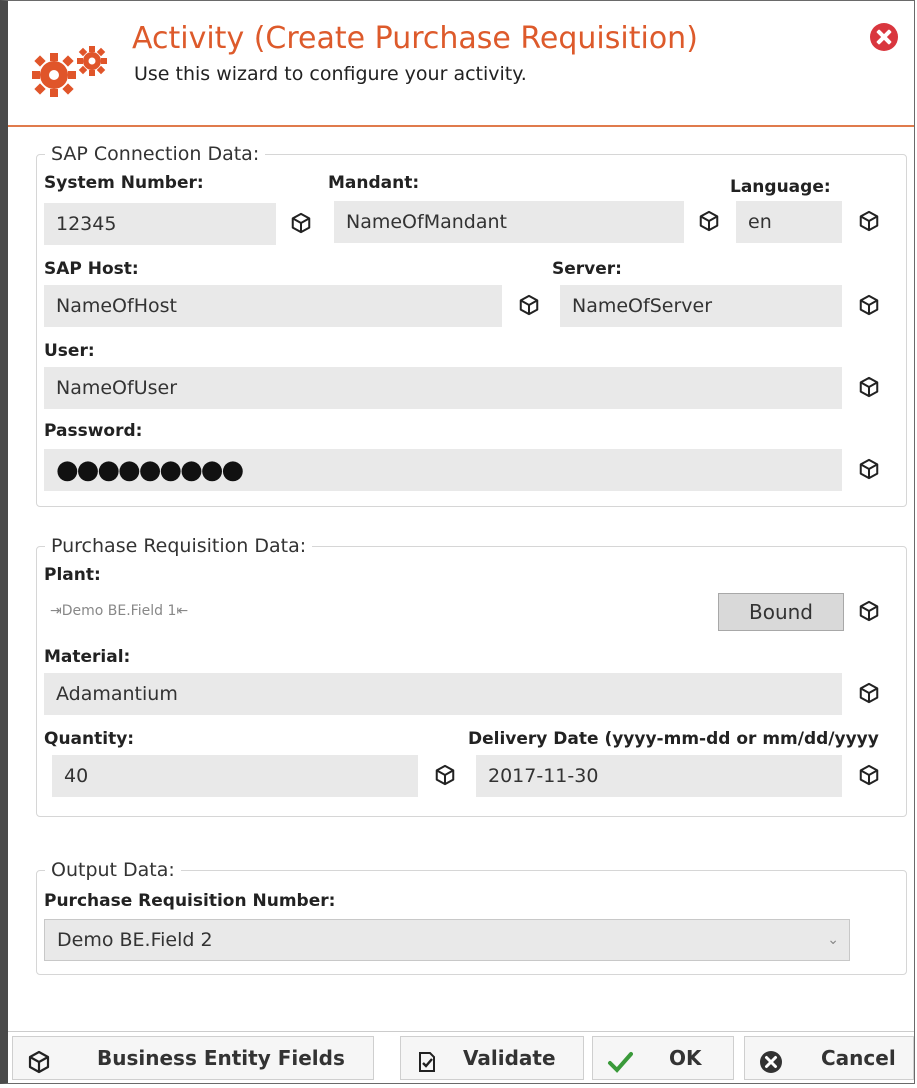  What do you see at coordinates (89, 739) in the screenshot?
I see `quantity-label: Quantity:` at bounding box center [89, 739].